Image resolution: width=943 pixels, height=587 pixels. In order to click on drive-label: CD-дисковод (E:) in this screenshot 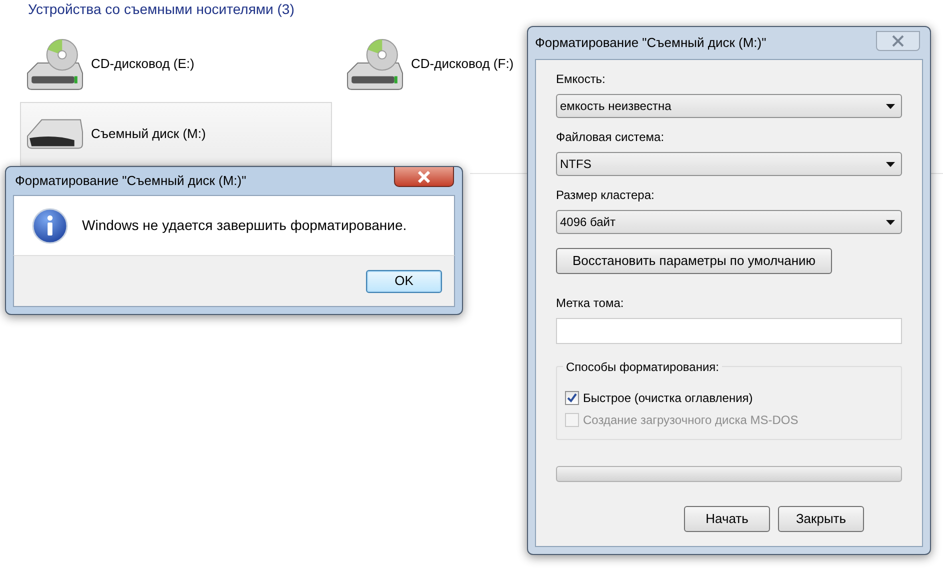, I will do `click(142, 64)`.